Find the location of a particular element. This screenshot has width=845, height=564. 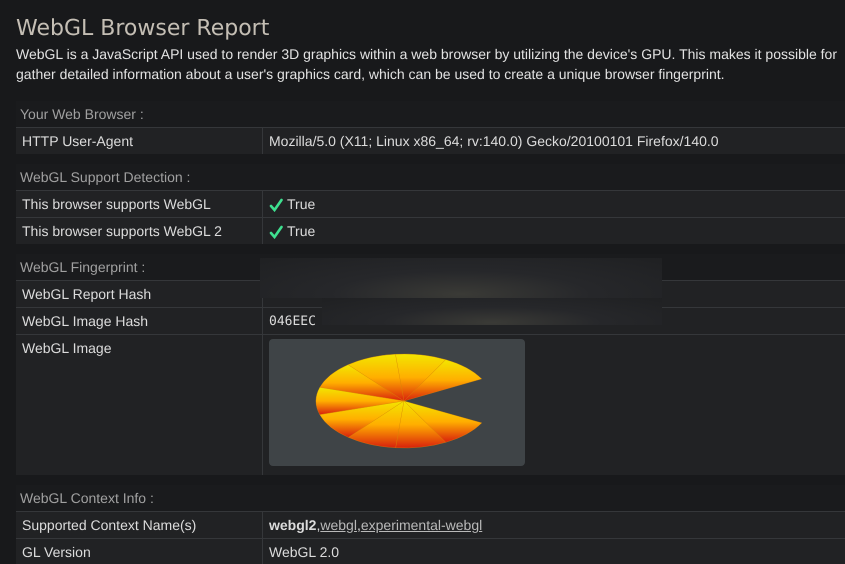

page-title: WebGL Browser Report is located at coordinates (143, 29).